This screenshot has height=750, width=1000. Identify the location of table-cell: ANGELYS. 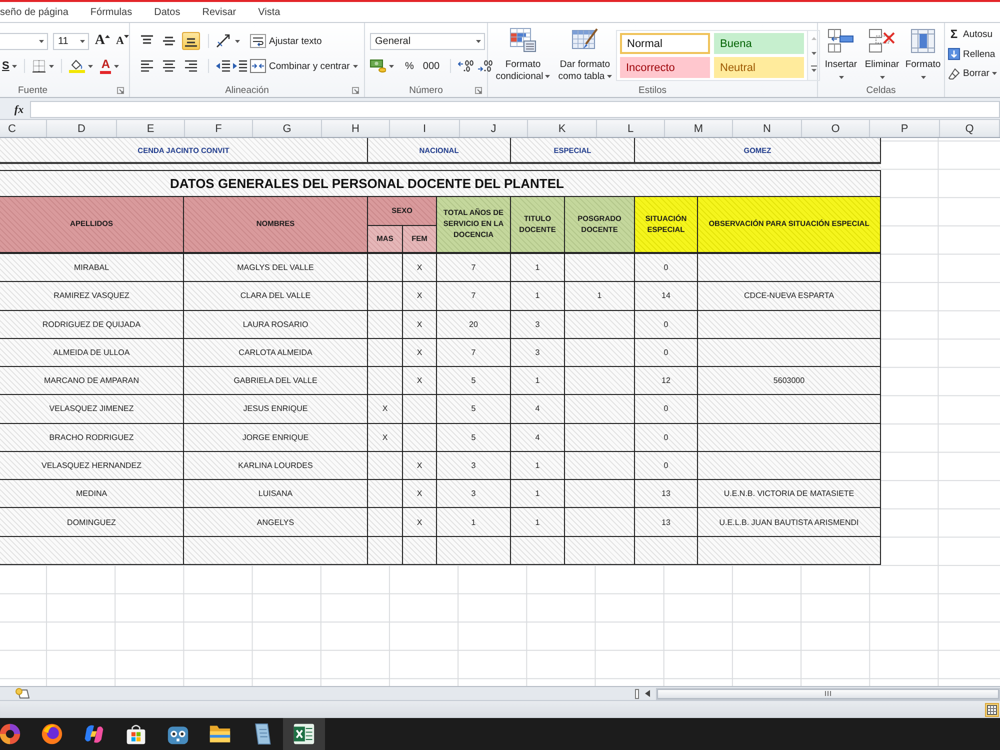
(276, 522).